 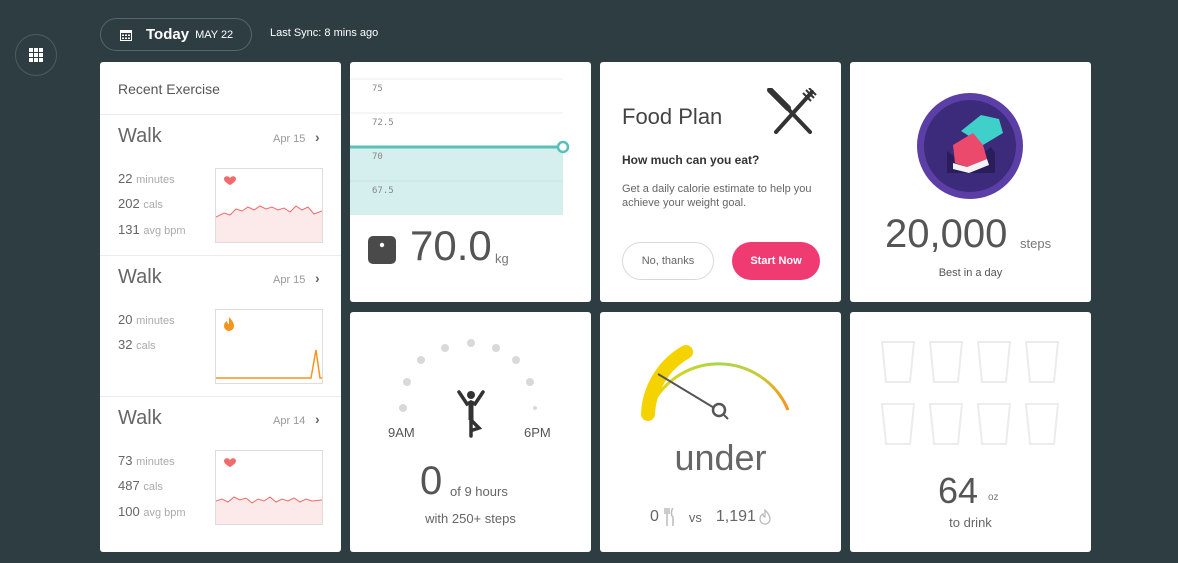 I want to click on date-picker-button: Today MAY 22, so click(x=176, y=34).